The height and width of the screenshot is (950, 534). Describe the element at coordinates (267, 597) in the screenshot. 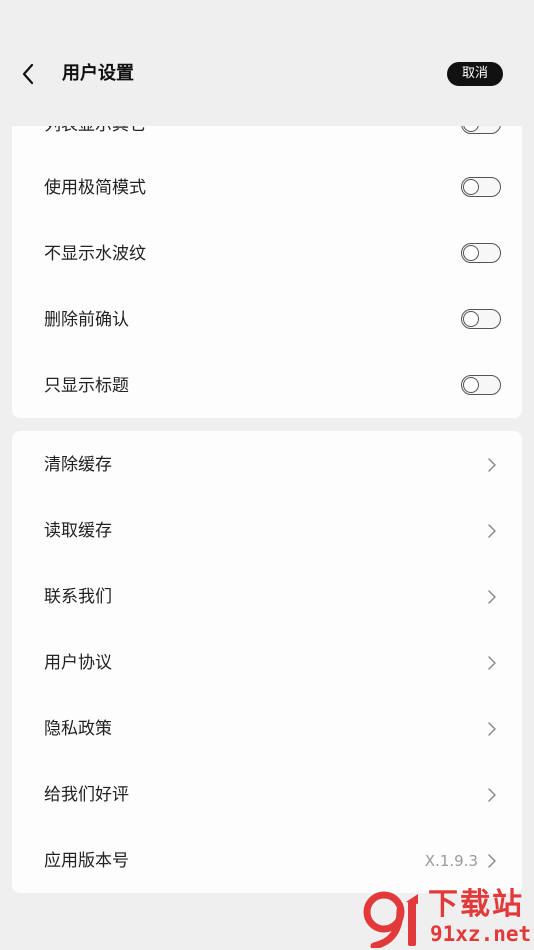

I see `setting-row-contact-us: 联系我们` at that location.